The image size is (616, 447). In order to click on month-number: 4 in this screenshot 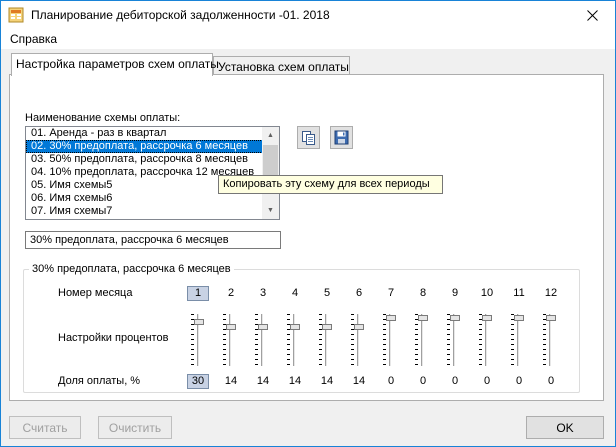, I will do `click(295, 293)`.